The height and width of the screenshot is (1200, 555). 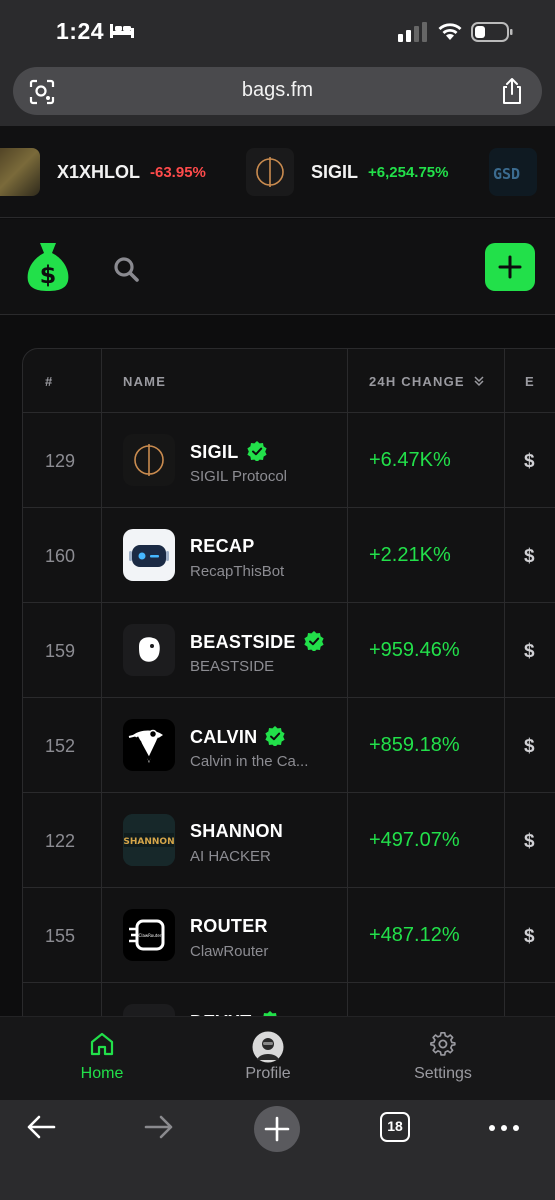 What do you see at coordinates (237, 571) in the screenshot?
I see `token-subtitle: RecapThisBot` at bounding box center [237, 571].